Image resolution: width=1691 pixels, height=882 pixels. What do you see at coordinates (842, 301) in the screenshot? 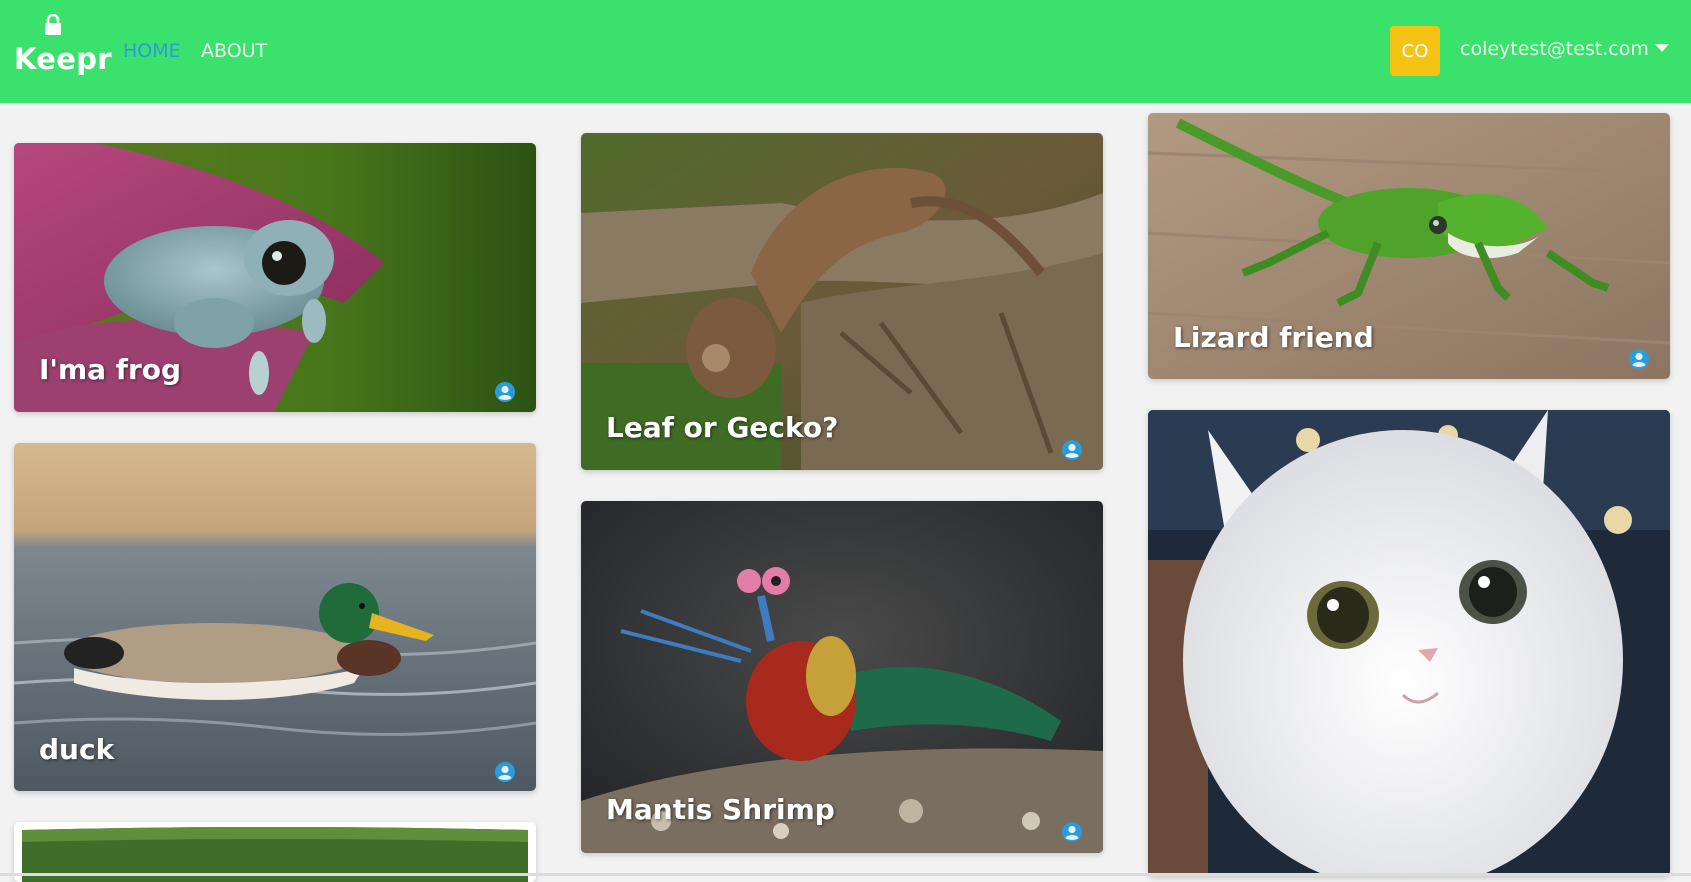
I see `keep-card-gecko: Leaf or Gecko?` at bounding box center [842, 301].